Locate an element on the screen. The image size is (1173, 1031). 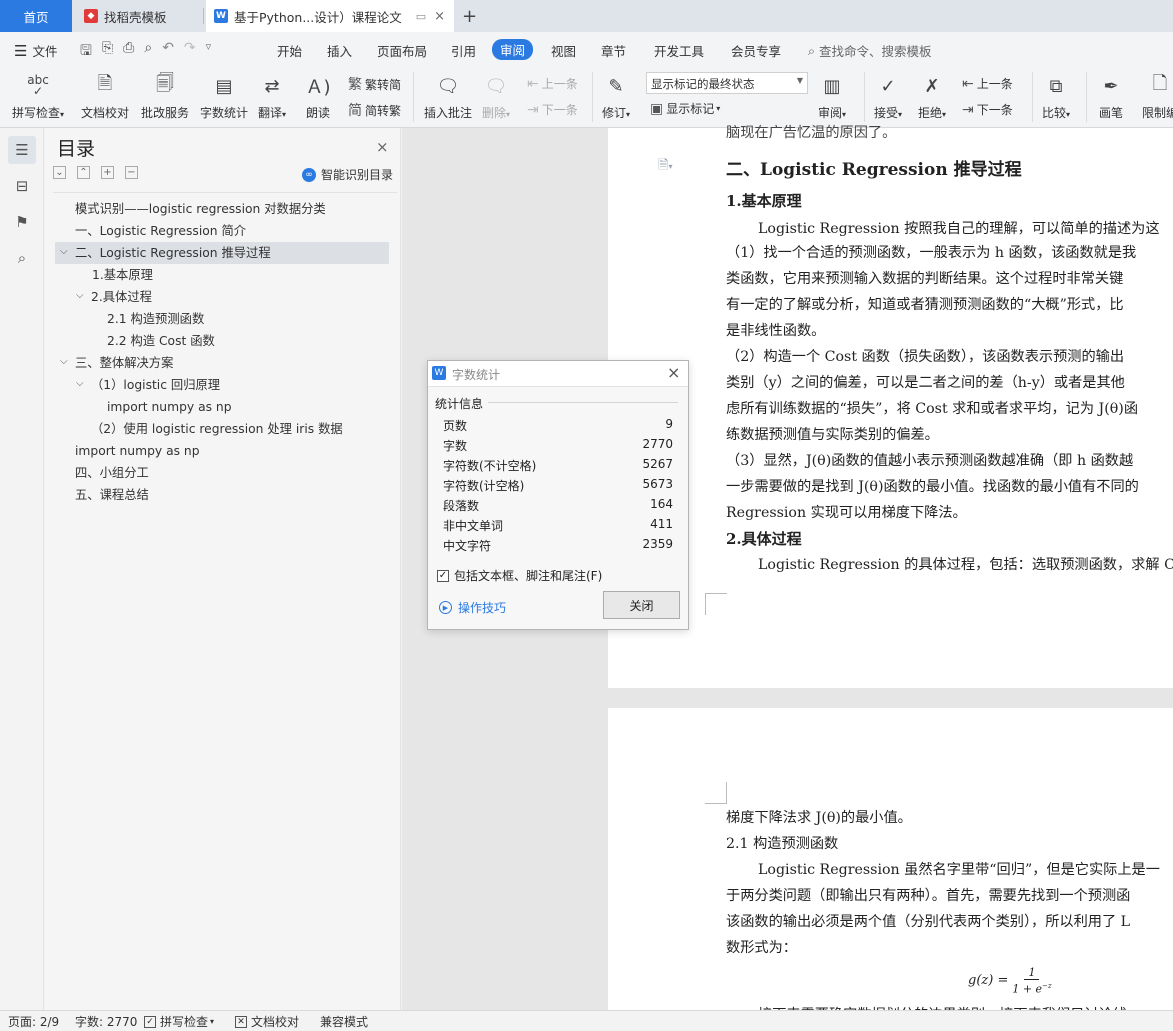
dialog-titlebar: W 字数统计 × is located at coordinates (558, 374).